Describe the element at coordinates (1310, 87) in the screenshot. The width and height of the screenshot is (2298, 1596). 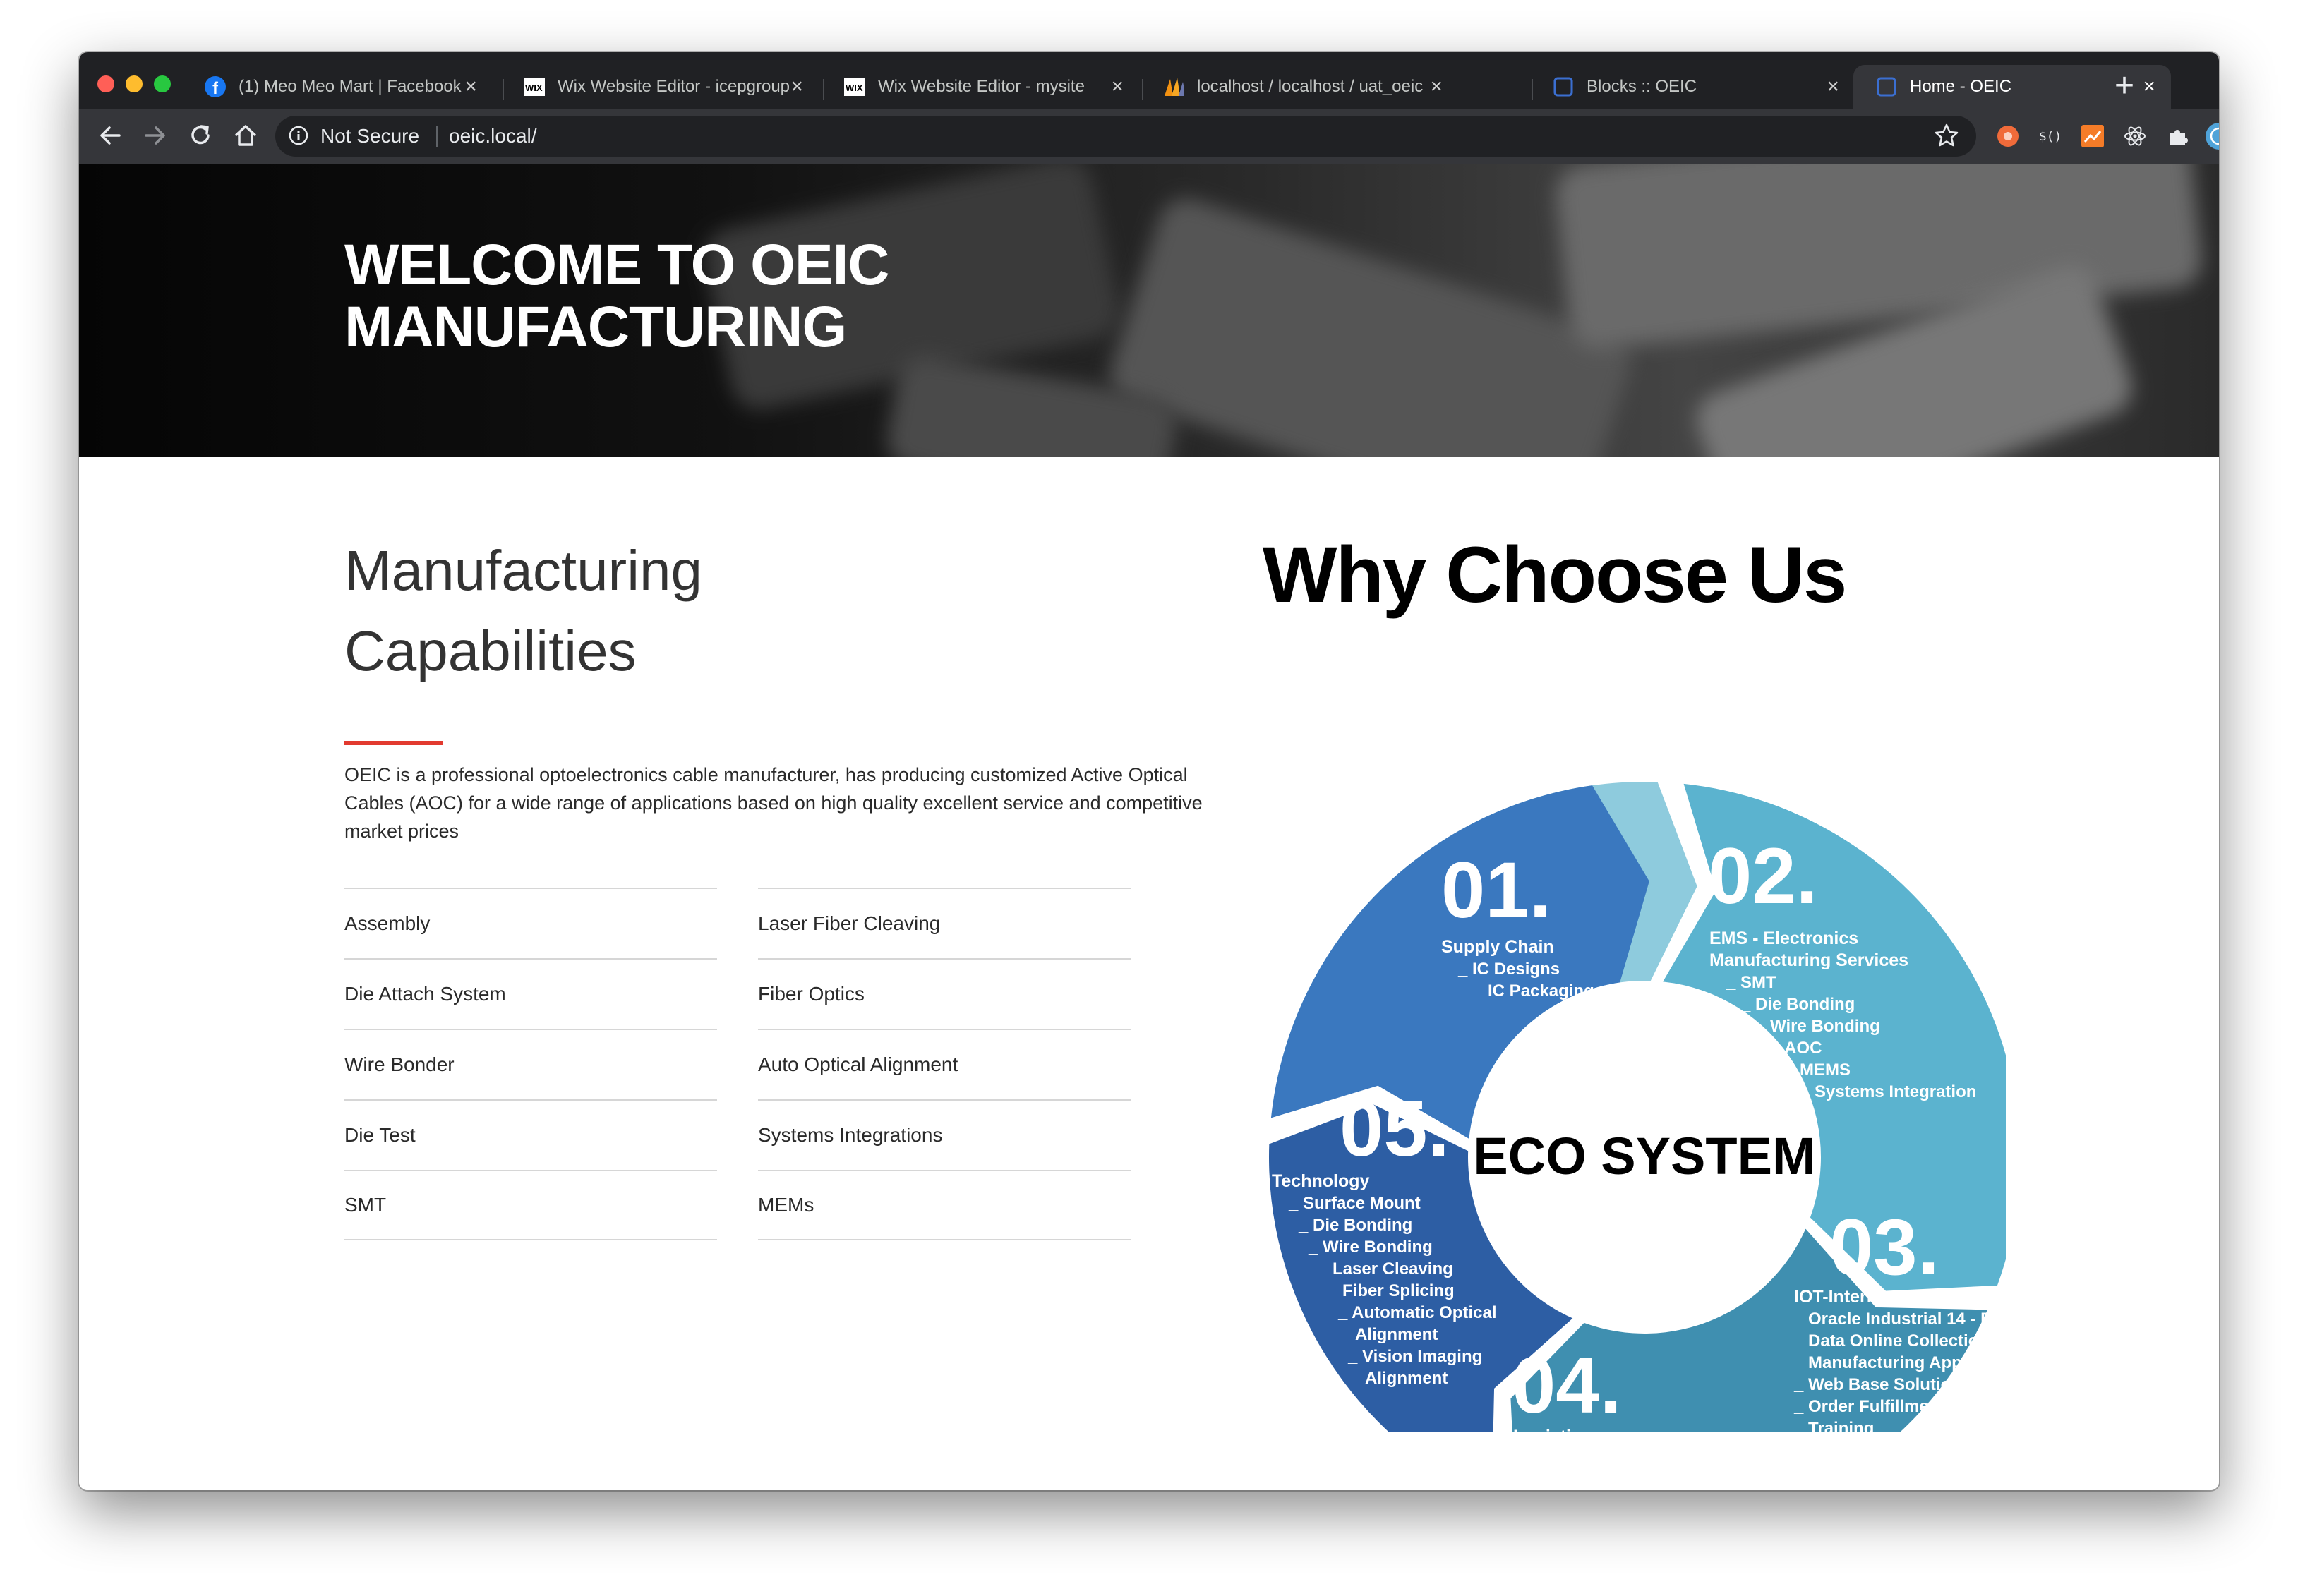
I see `tab-title: localhost / localhost / uat_oeic` at that location.